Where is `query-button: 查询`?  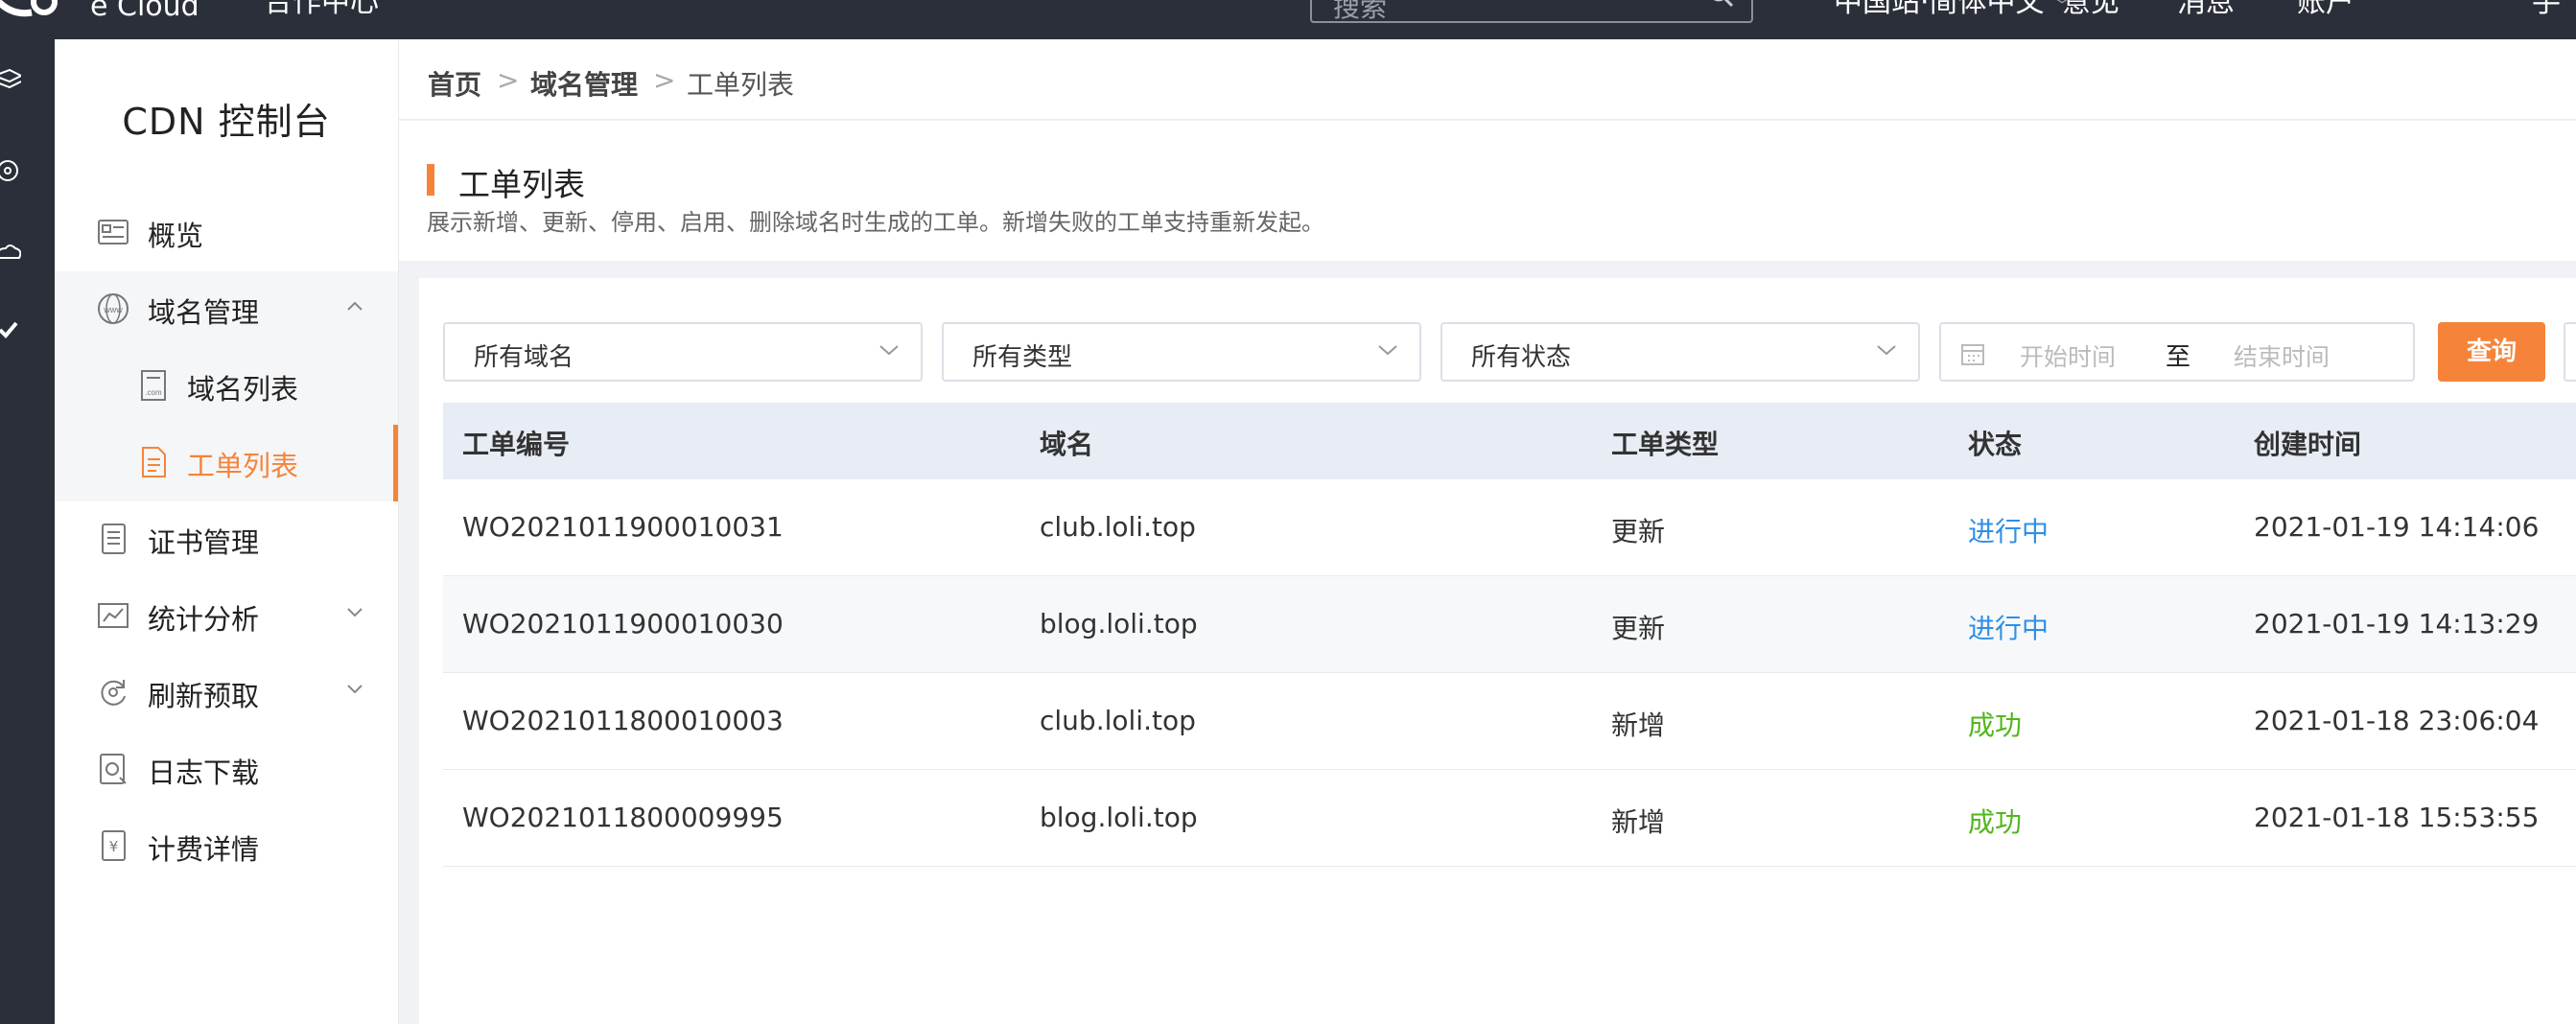 query-button: 查询 is located at coordinates (2491, 352).